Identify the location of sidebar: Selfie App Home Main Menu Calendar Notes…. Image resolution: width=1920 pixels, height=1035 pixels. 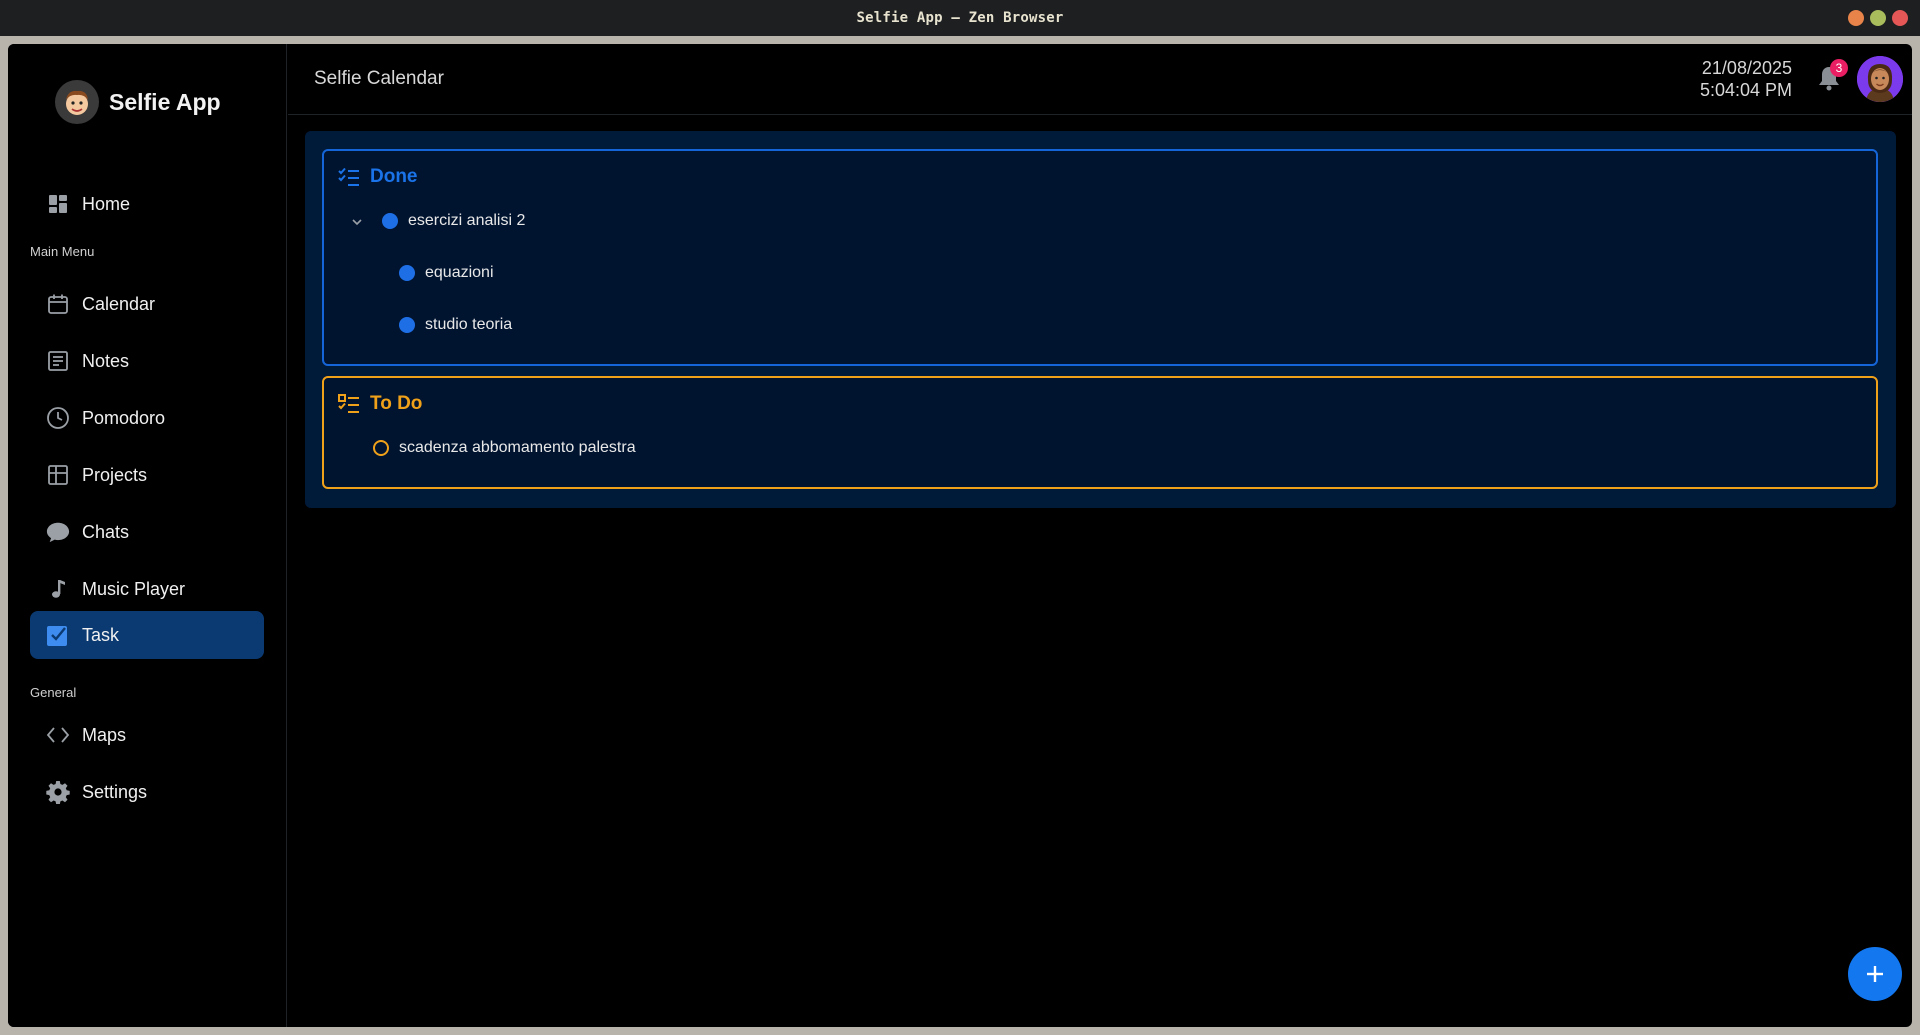
(147, 535).